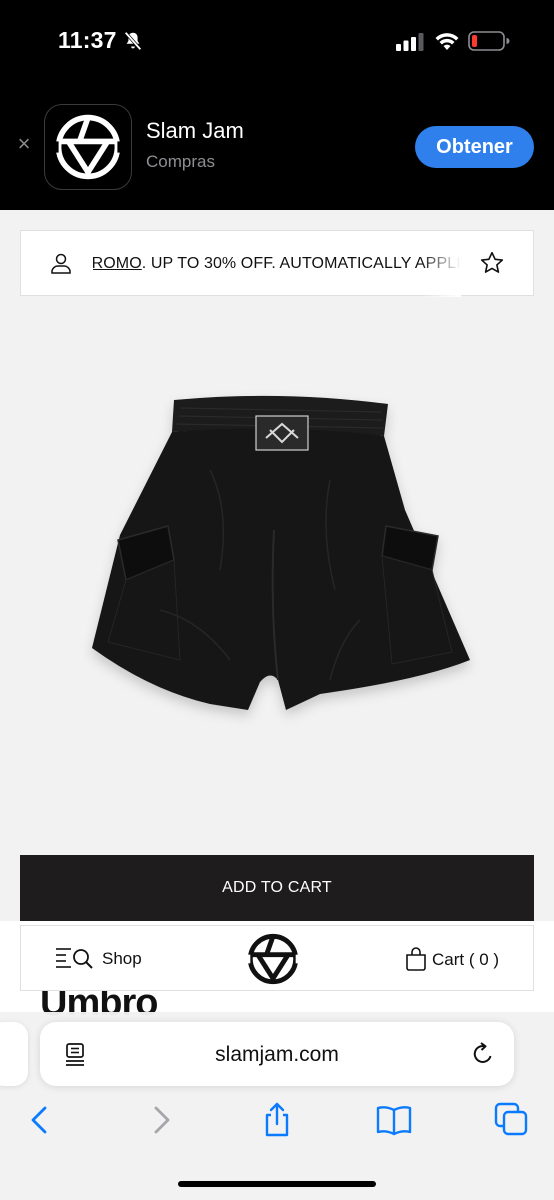  Describe the element at coordinates (277, 1184) in the screenshot. I see `home-indicator` at that location.